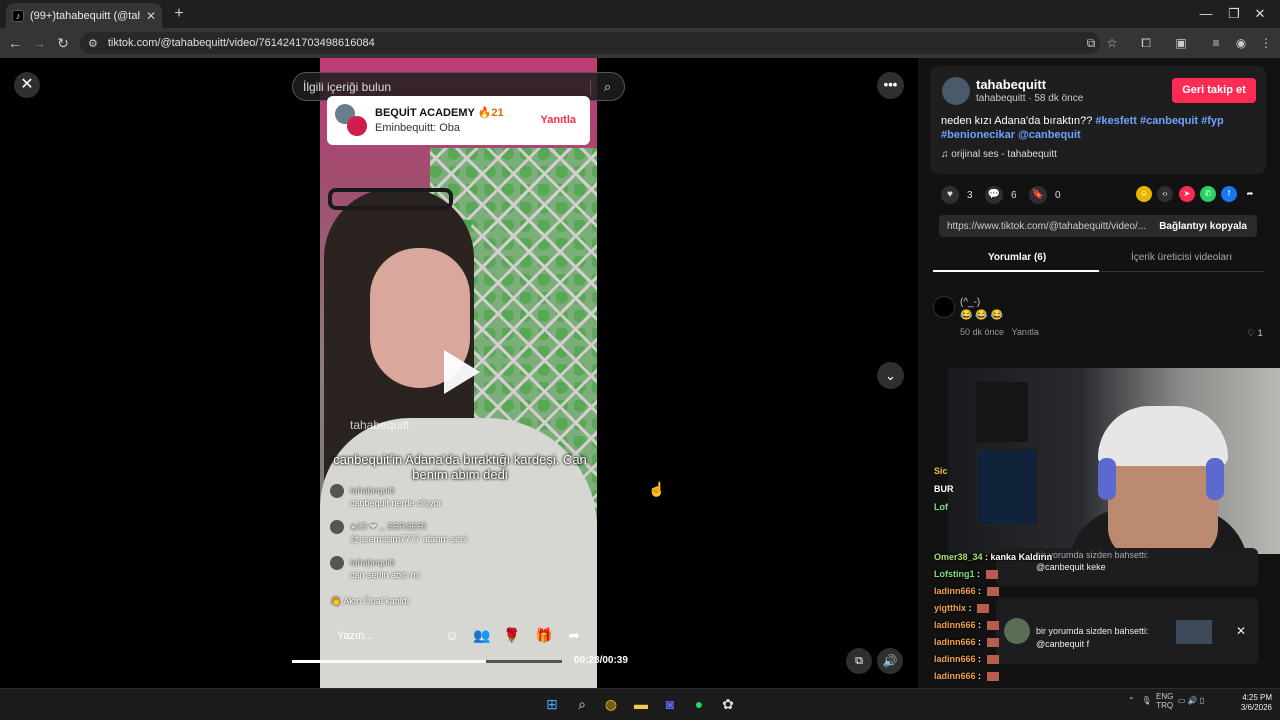  What do you see at coordinates (582, 704) in the screenshot?
I see `taskbar-search-icon: ⌕` at bounding box center [582, 704].